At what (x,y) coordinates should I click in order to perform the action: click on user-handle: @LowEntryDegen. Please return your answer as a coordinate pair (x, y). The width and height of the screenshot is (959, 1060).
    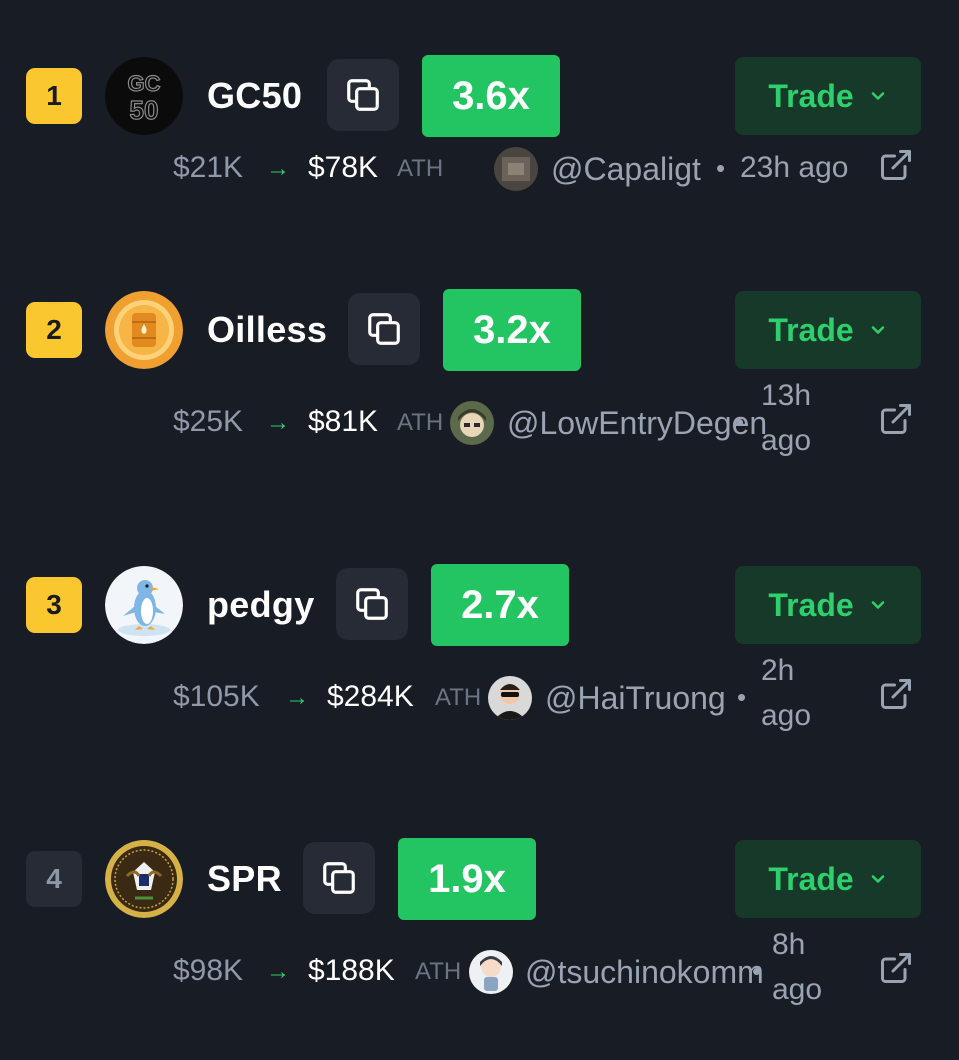
    Looking at the image, I should click on (637, 423).